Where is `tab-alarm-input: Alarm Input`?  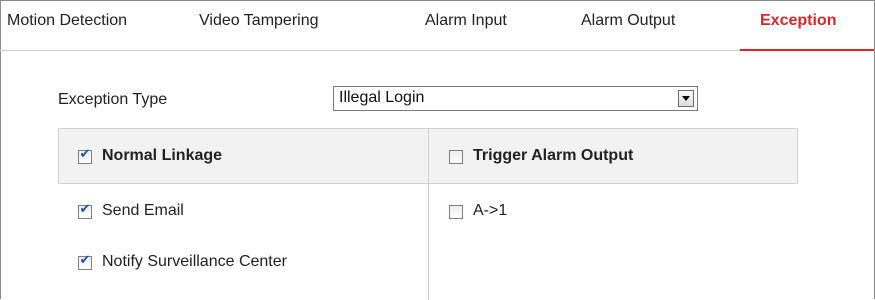
tab-alarm-input: Alarm Input is located at coordinates (466, 21).